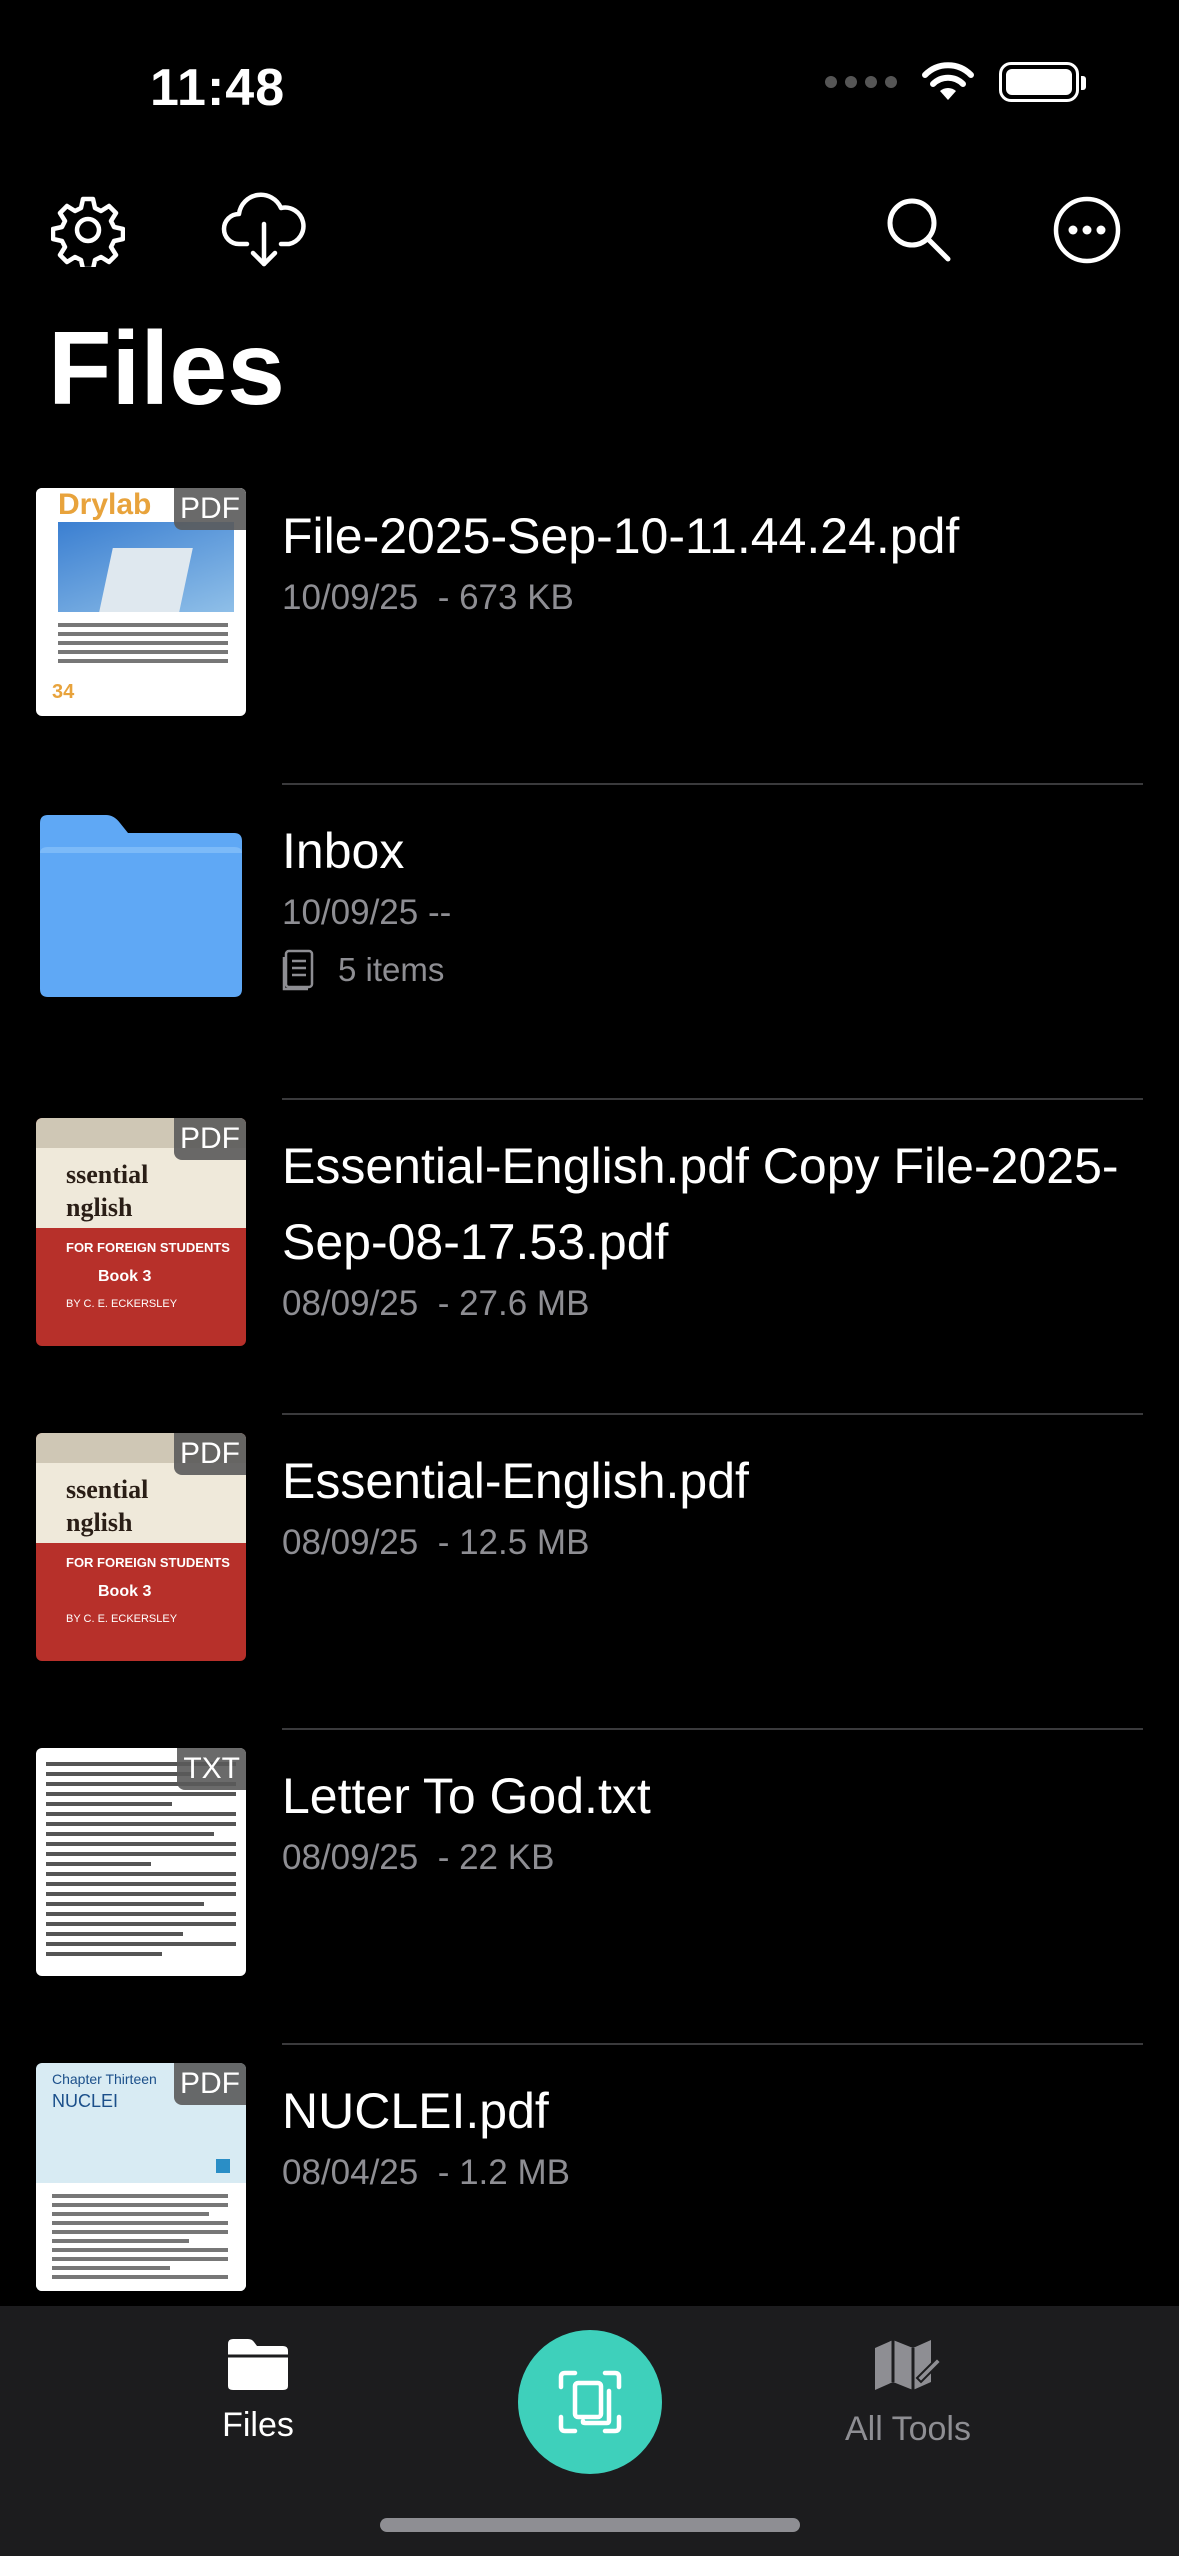 The image size is (1179, 2556). I want to click on cloud-download-button, so click(264, 230).